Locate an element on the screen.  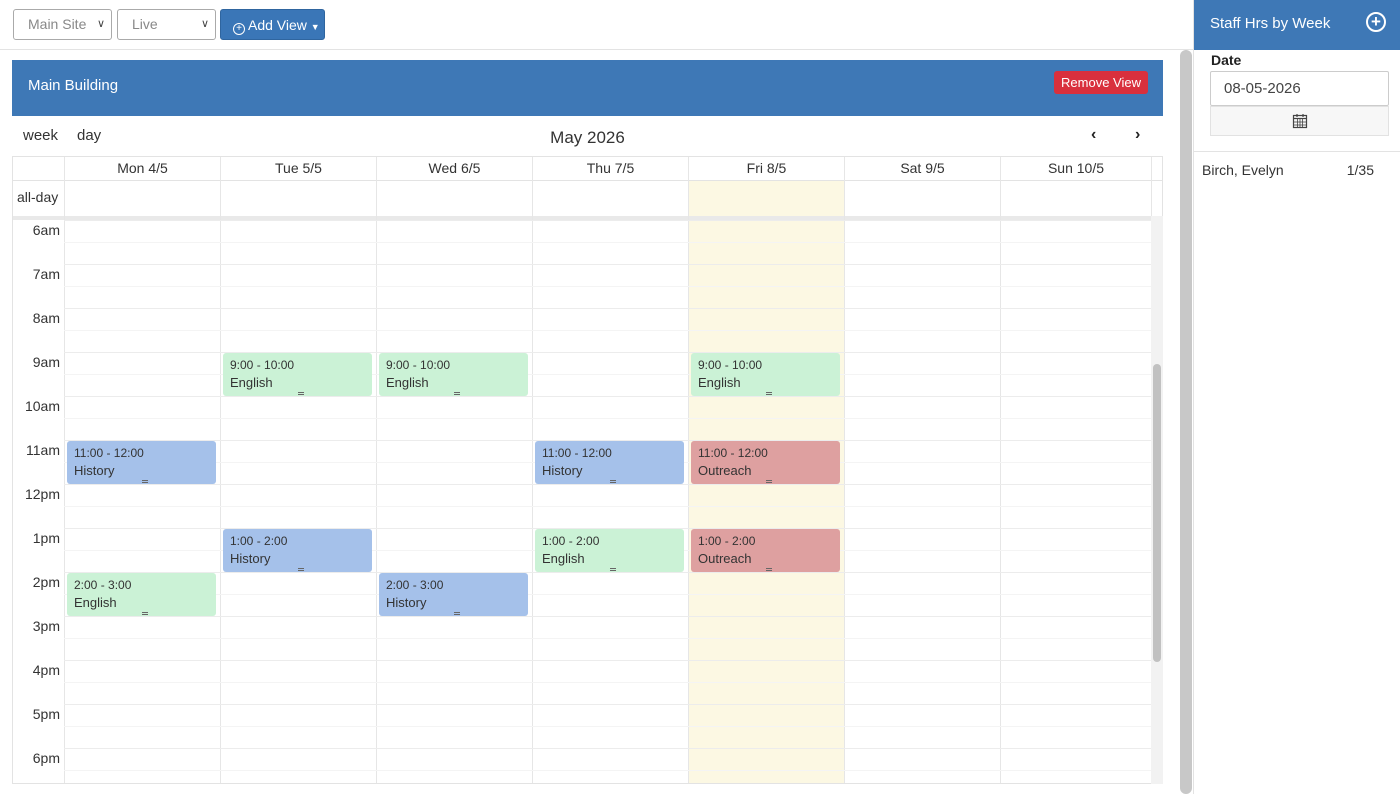
remove-view-button: Remove View is located at coordinates (1101, 82).